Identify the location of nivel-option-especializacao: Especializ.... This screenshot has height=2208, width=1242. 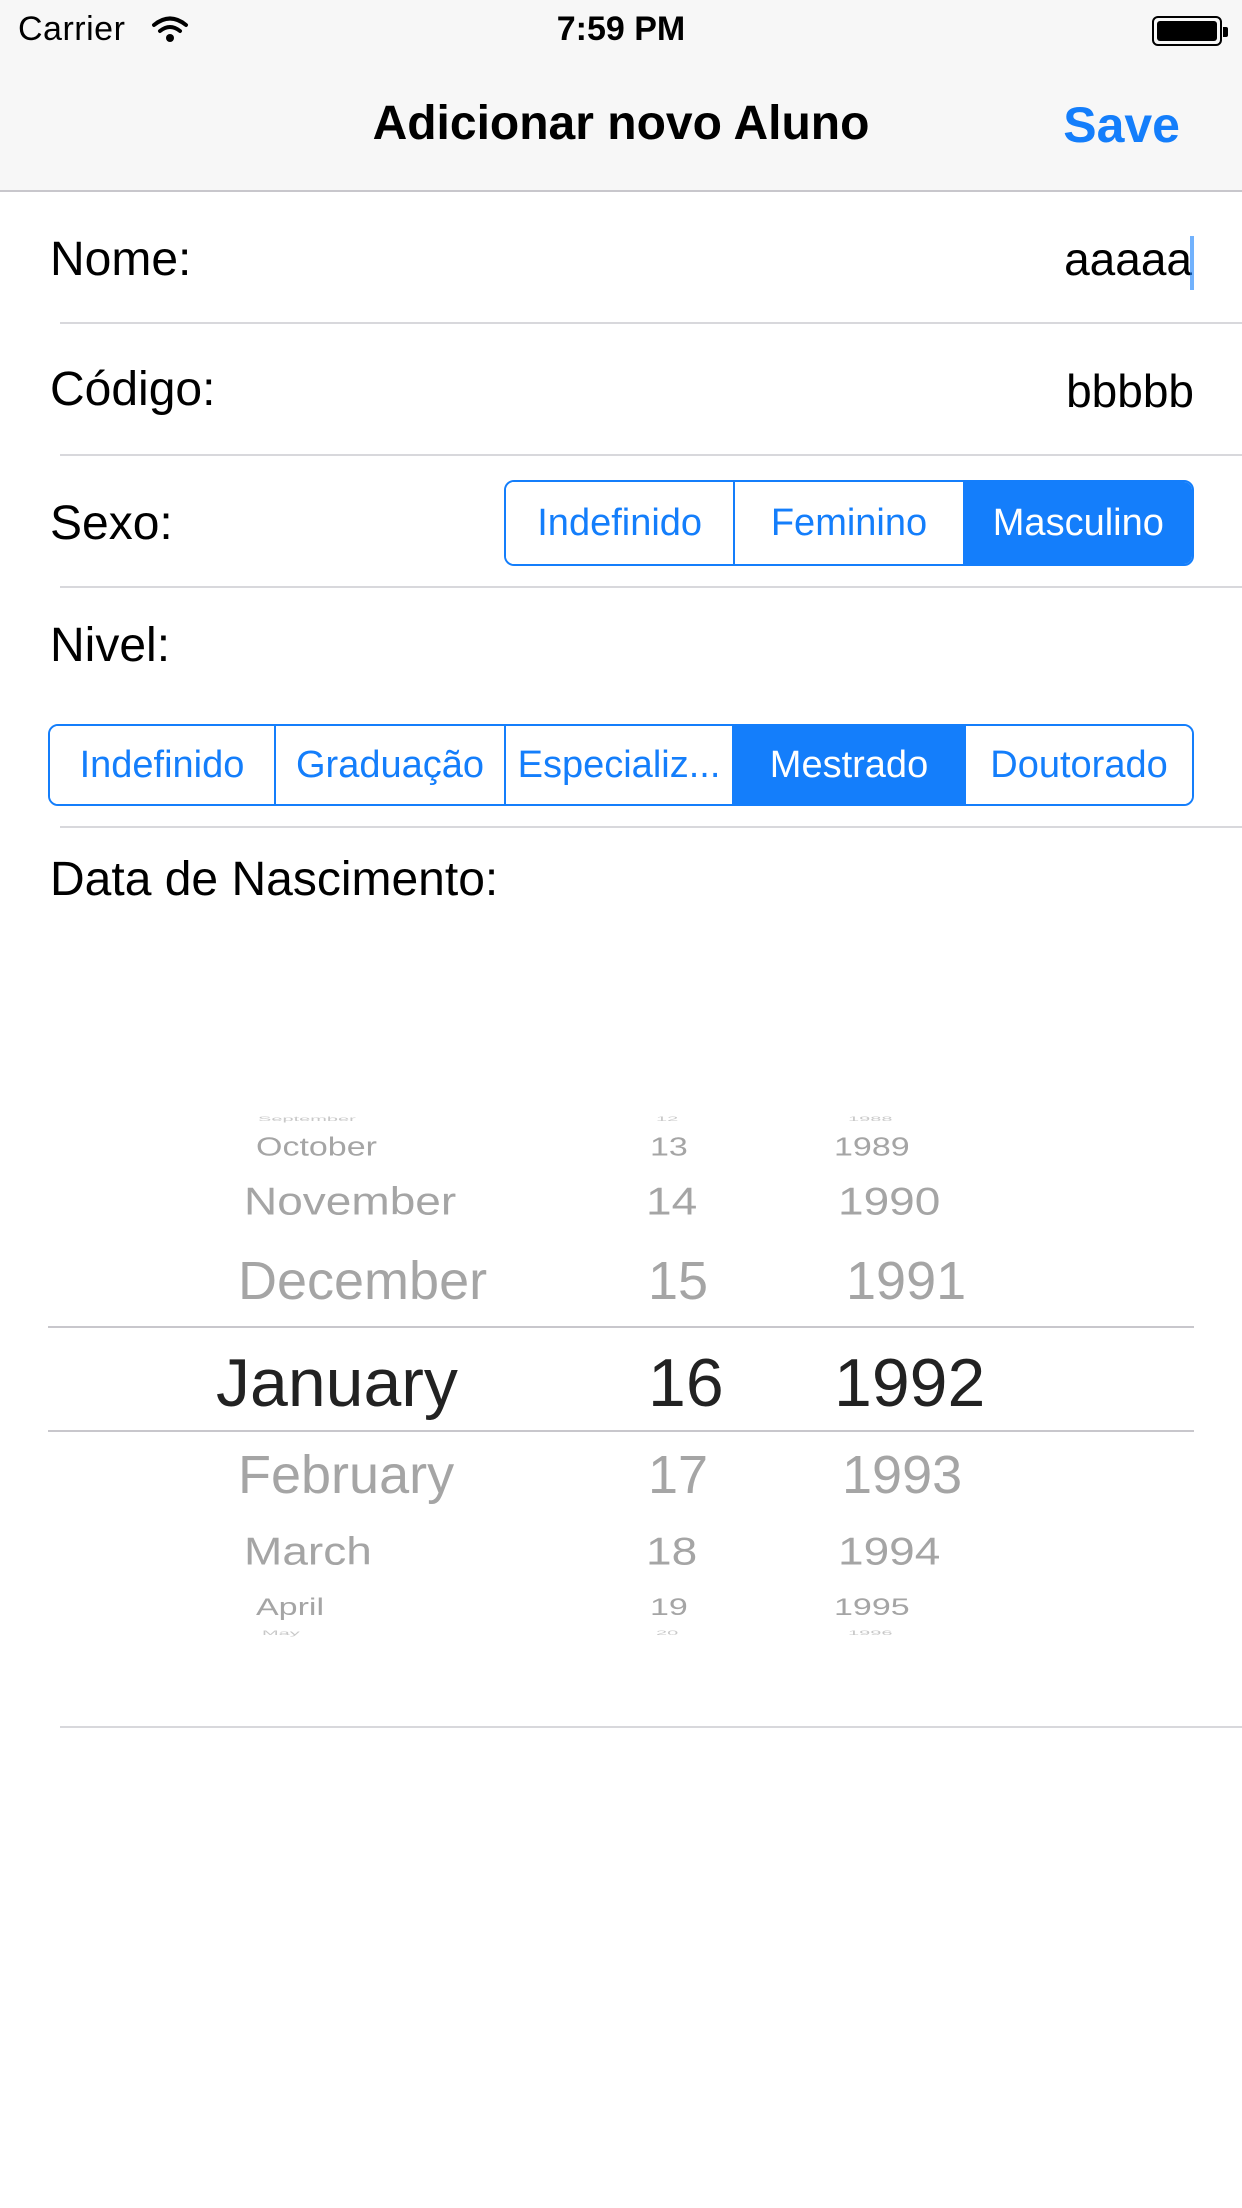
(618, 765).